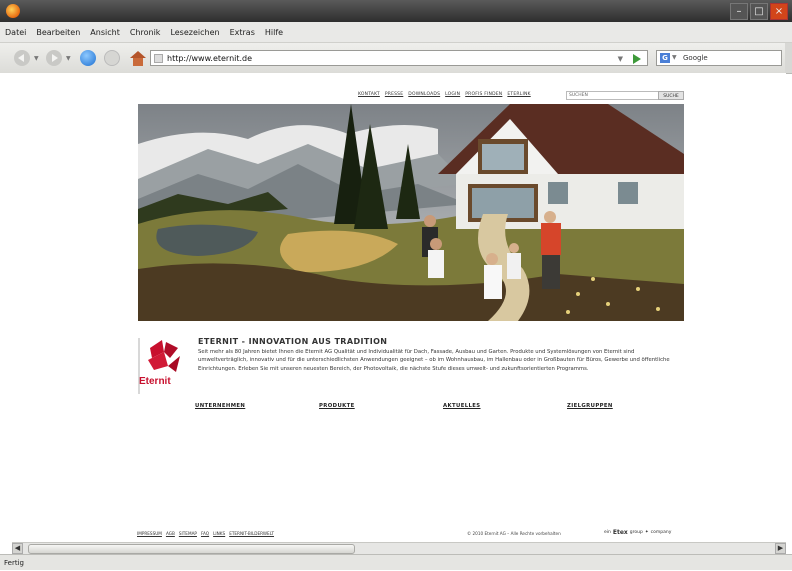 The image size is (792, 571). What do you see at coordinates (665, 58) in the screenshot?
I see `google-search-engine-icon: G` at bounding box center [665, 58].